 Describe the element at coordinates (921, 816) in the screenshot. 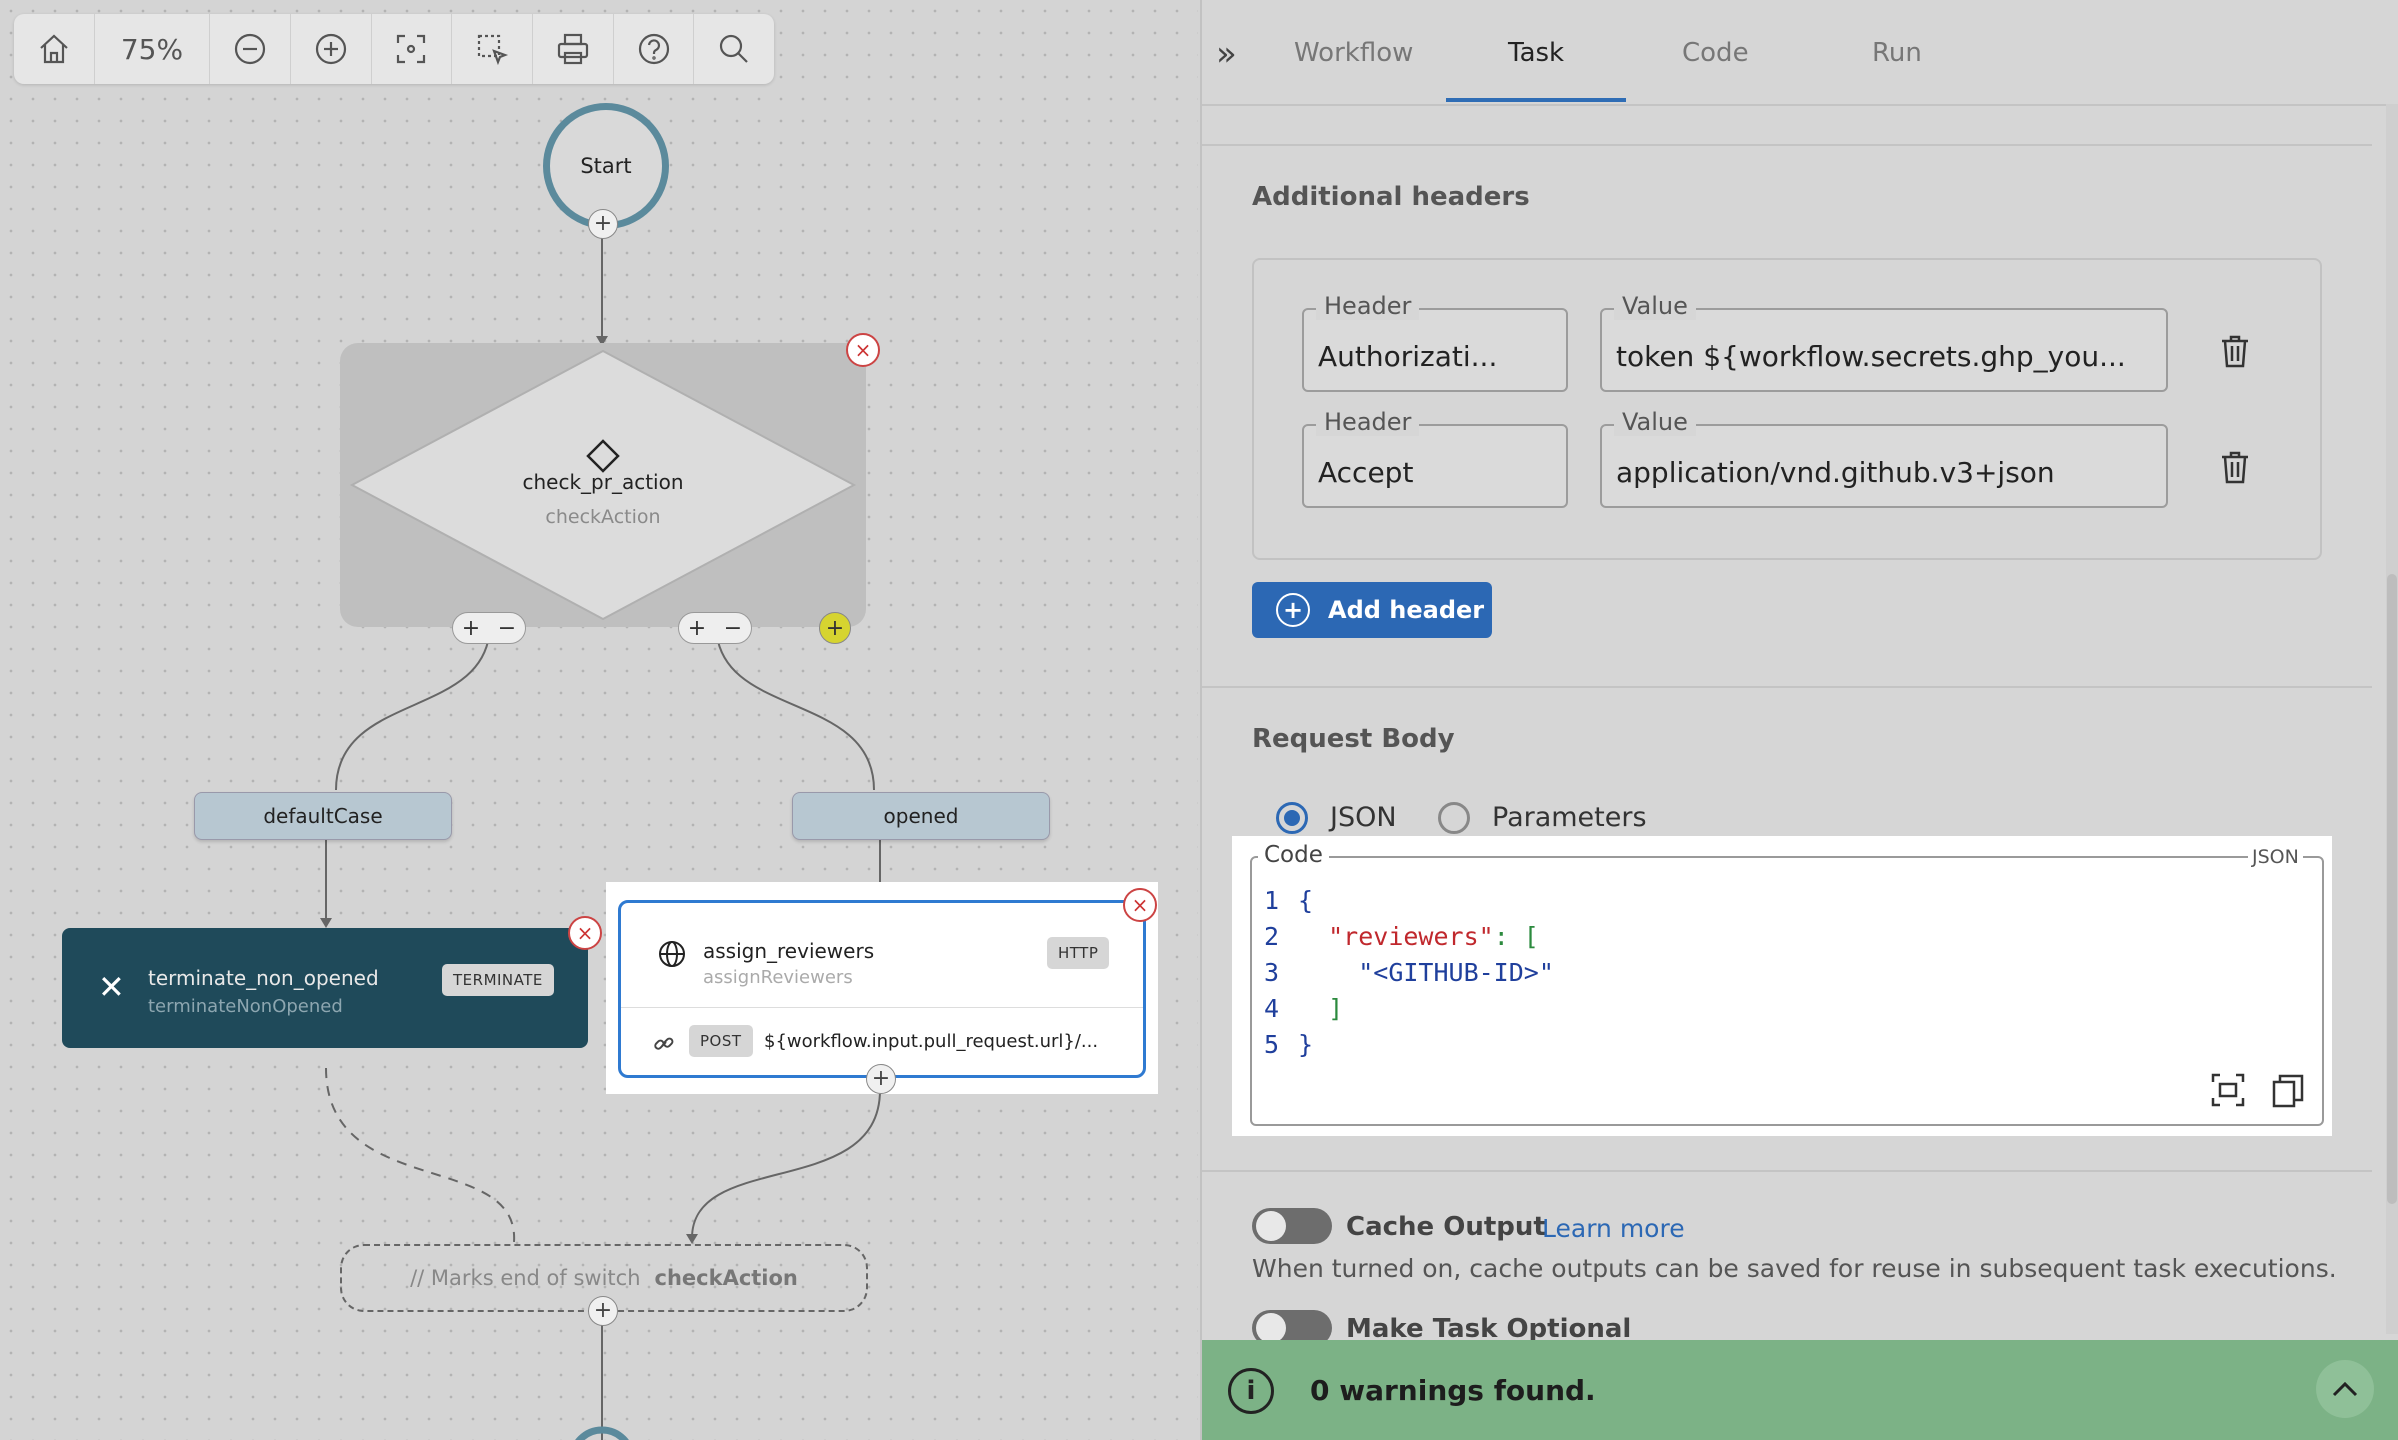

I see `case-opened: opened` at that location.